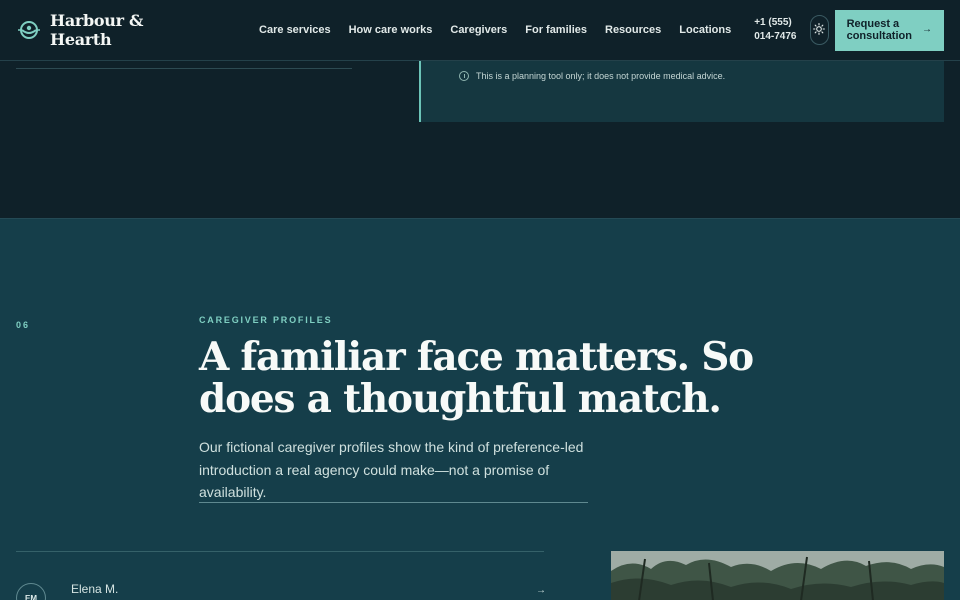 This screenshot has height=600, width=960. Describe the element at coordinates (779, 30) in the screenshot. I see `phone-link: +1 (555) 014-7476` at that location.